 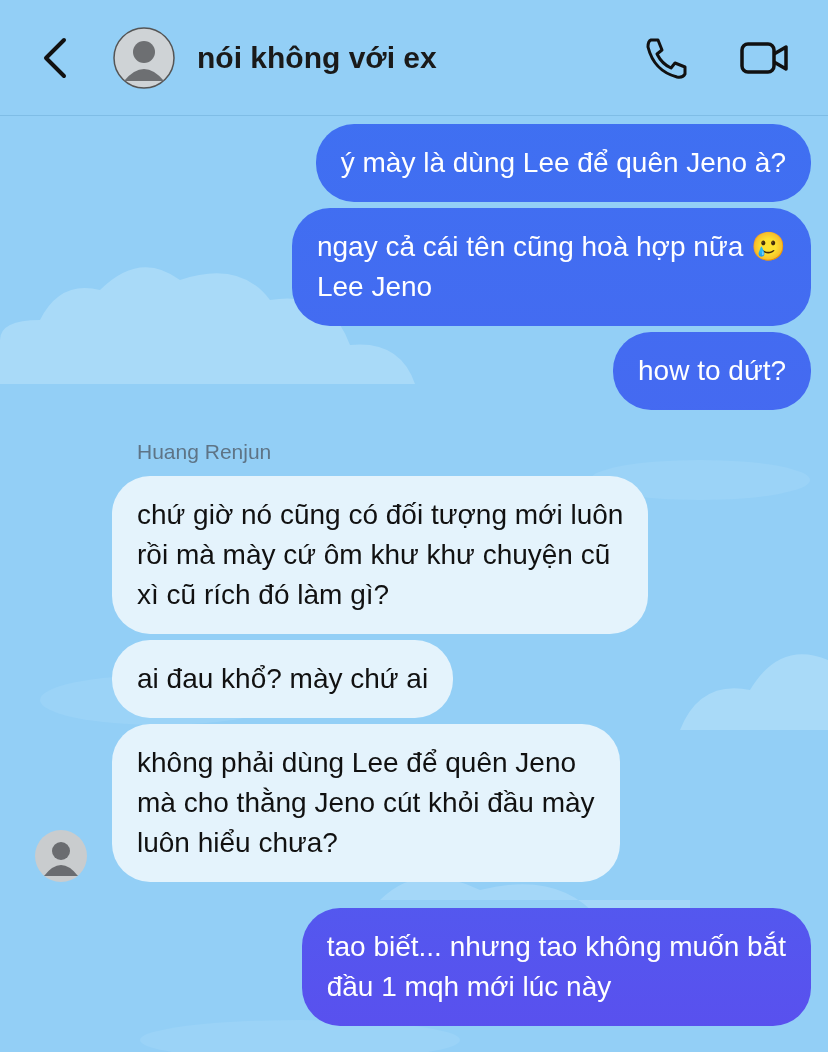 I want to click on outgoing-message: how to dứt?, so click(x=712, y=371).